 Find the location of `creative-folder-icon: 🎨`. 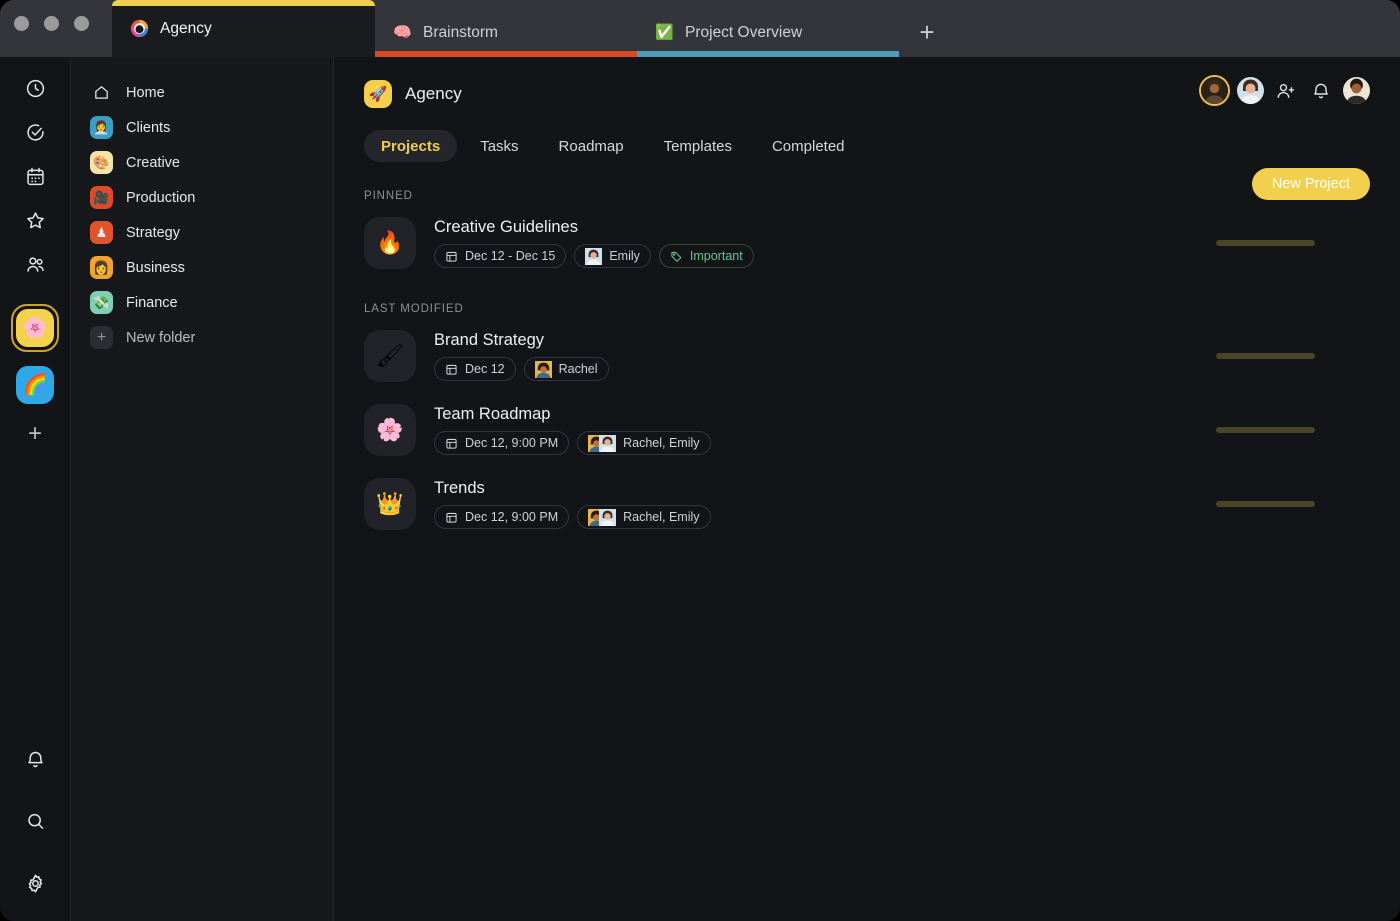

creative-folder-icon: 🎨 is located at coordinates (101, 162).